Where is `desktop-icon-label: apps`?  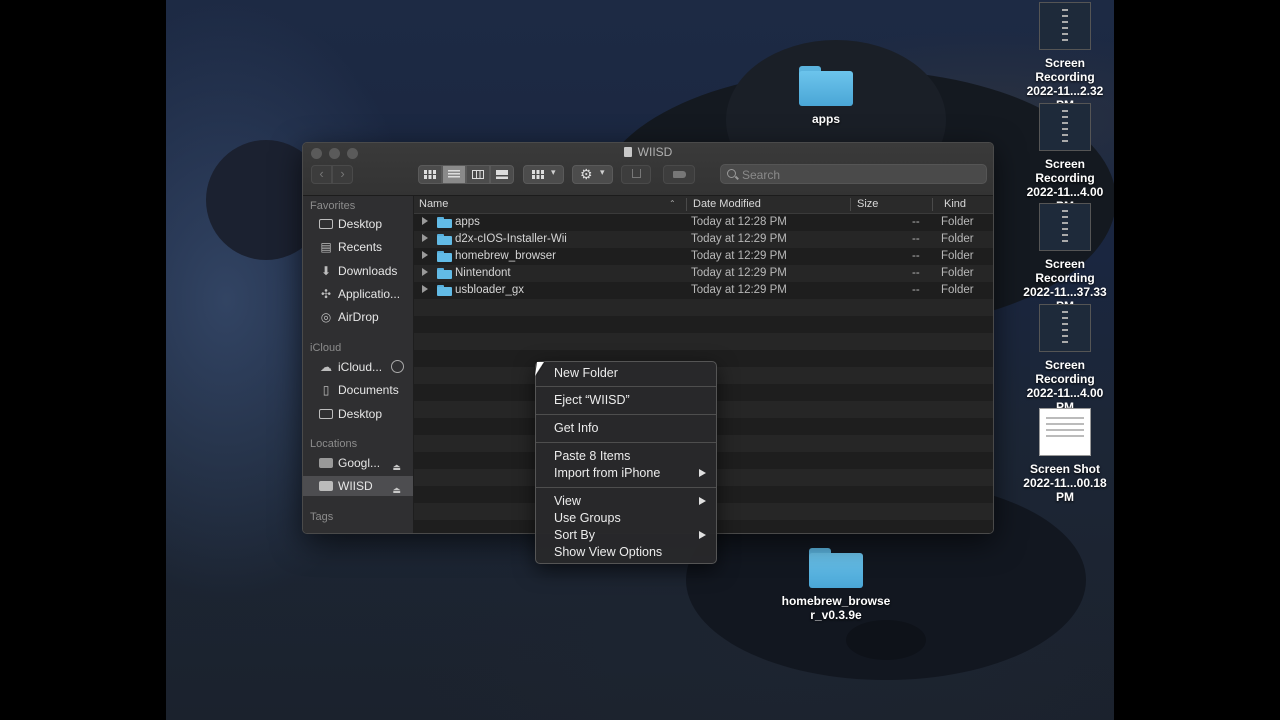 desktop-icon-label: apps is located at coordinates (825, 119).